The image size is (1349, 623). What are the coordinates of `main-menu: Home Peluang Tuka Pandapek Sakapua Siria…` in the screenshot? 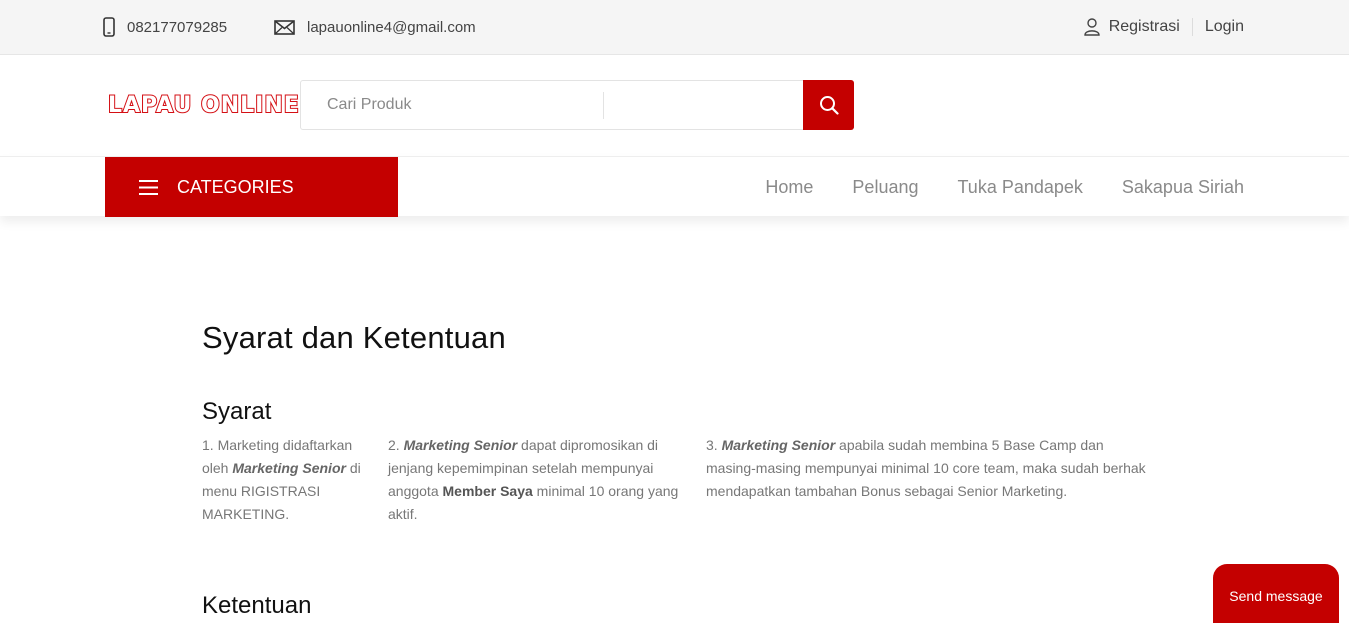 It's located at (985, 187).